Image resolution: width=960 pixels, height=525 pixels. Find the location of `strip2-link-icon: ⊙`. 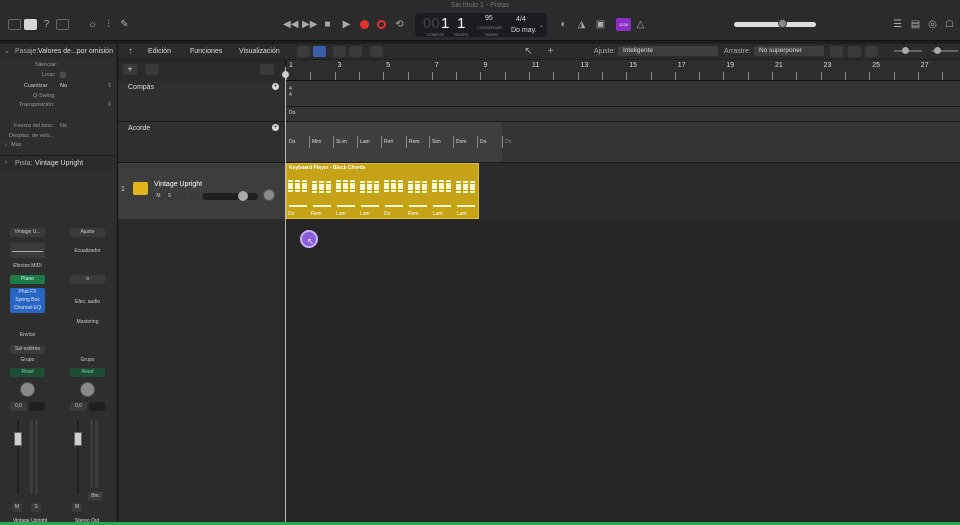

strip2-link-icon: ⊙ is located at coordinates (87, 279).